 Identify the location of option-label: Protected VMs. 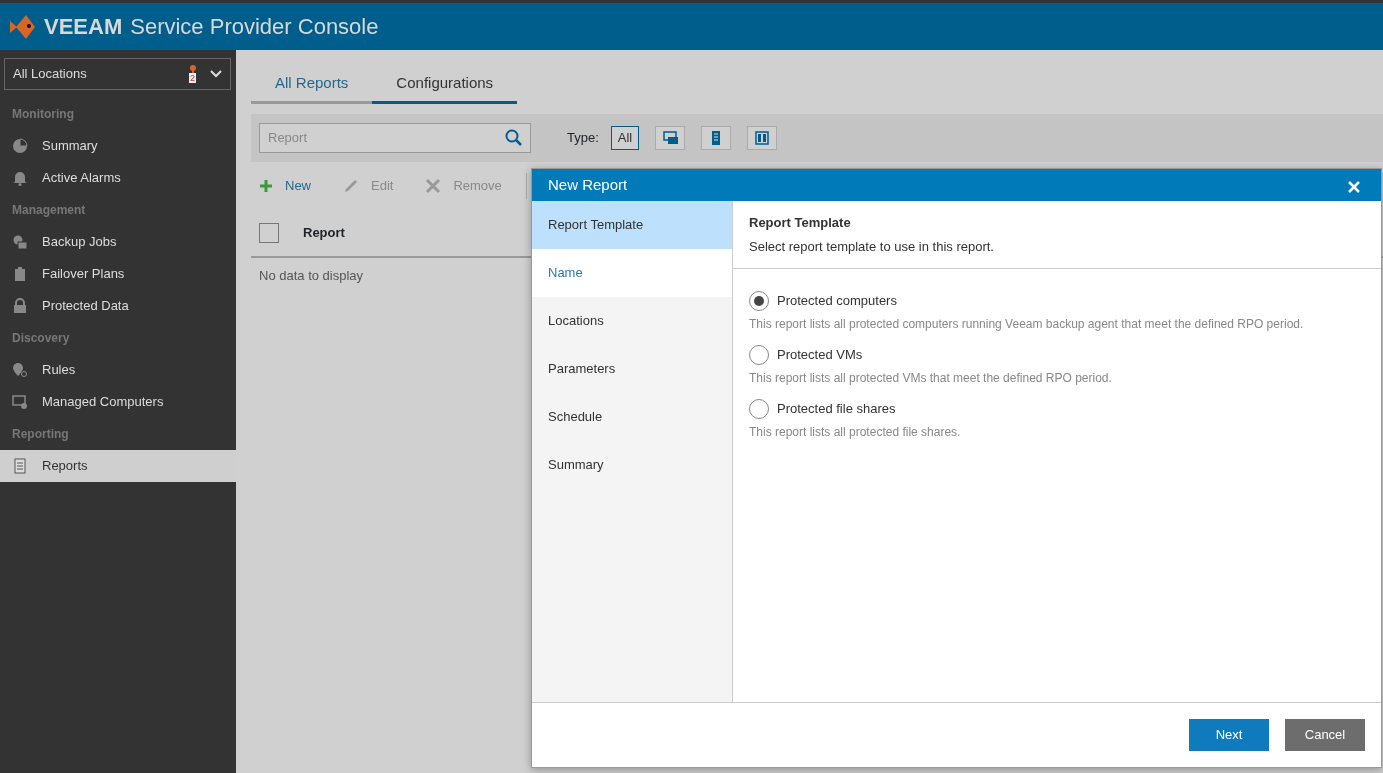
(820, 355).